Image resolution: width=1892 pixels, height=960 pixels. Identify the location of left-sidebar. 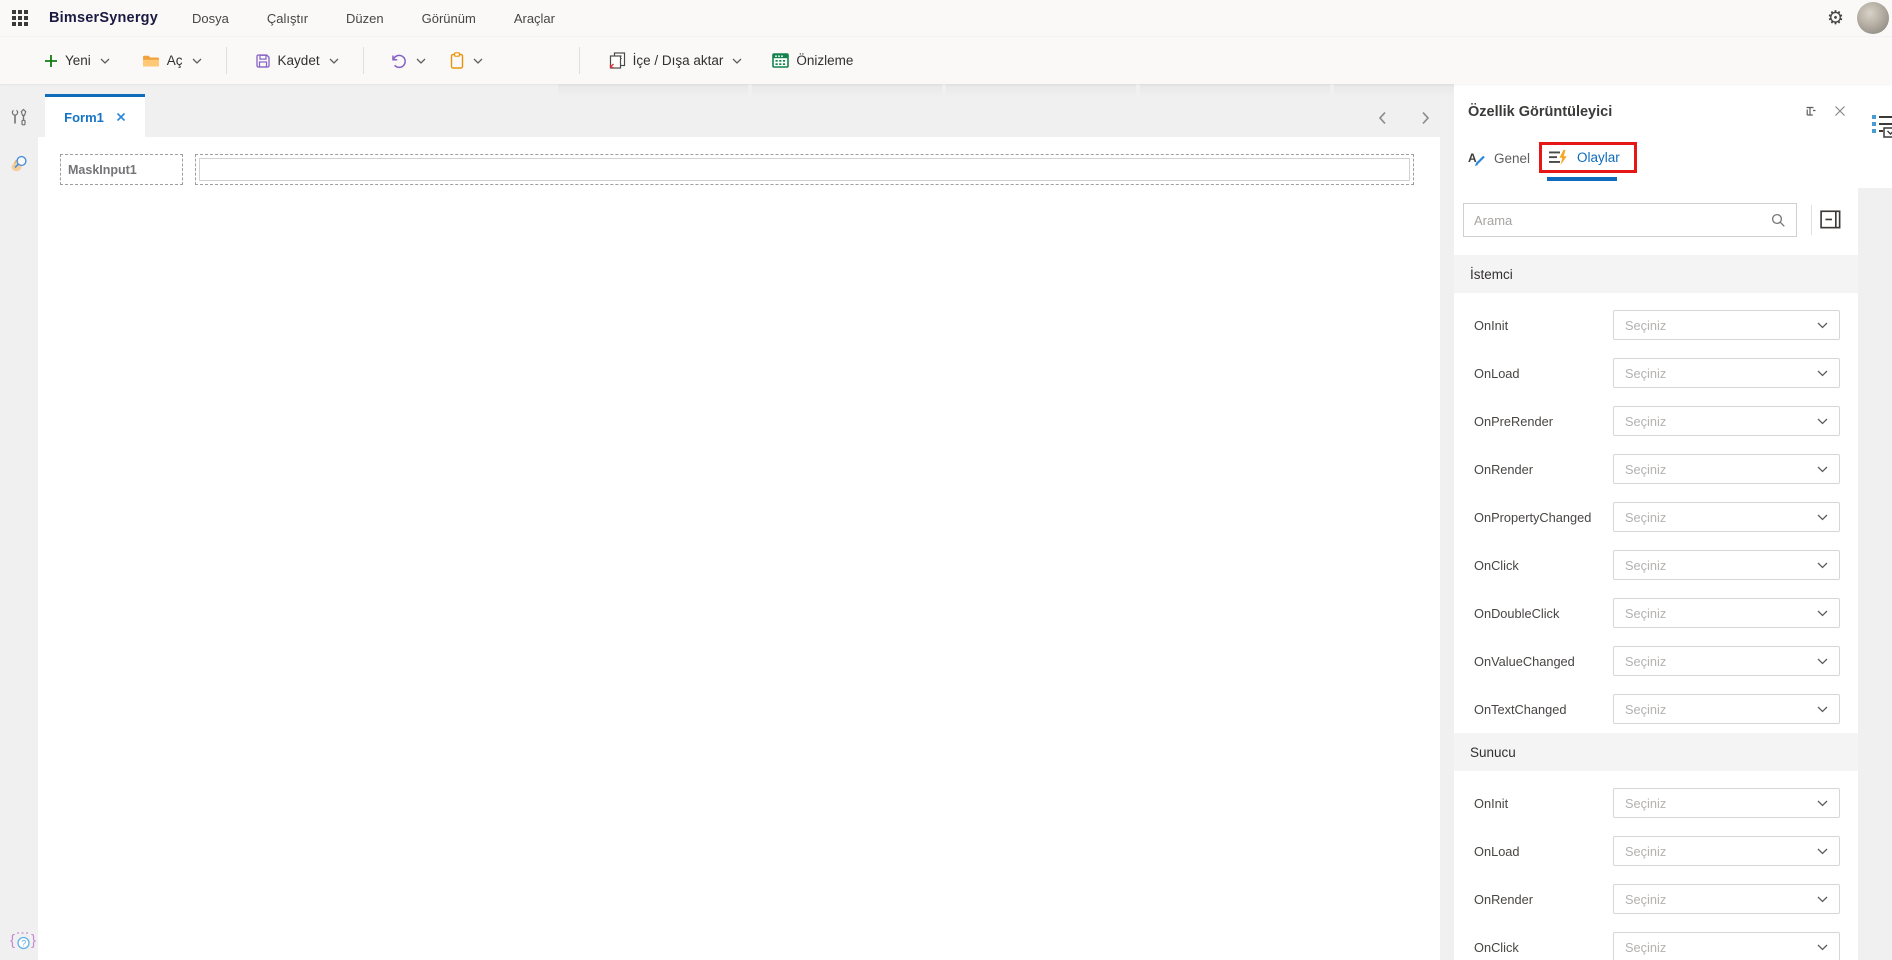
(19, 522).